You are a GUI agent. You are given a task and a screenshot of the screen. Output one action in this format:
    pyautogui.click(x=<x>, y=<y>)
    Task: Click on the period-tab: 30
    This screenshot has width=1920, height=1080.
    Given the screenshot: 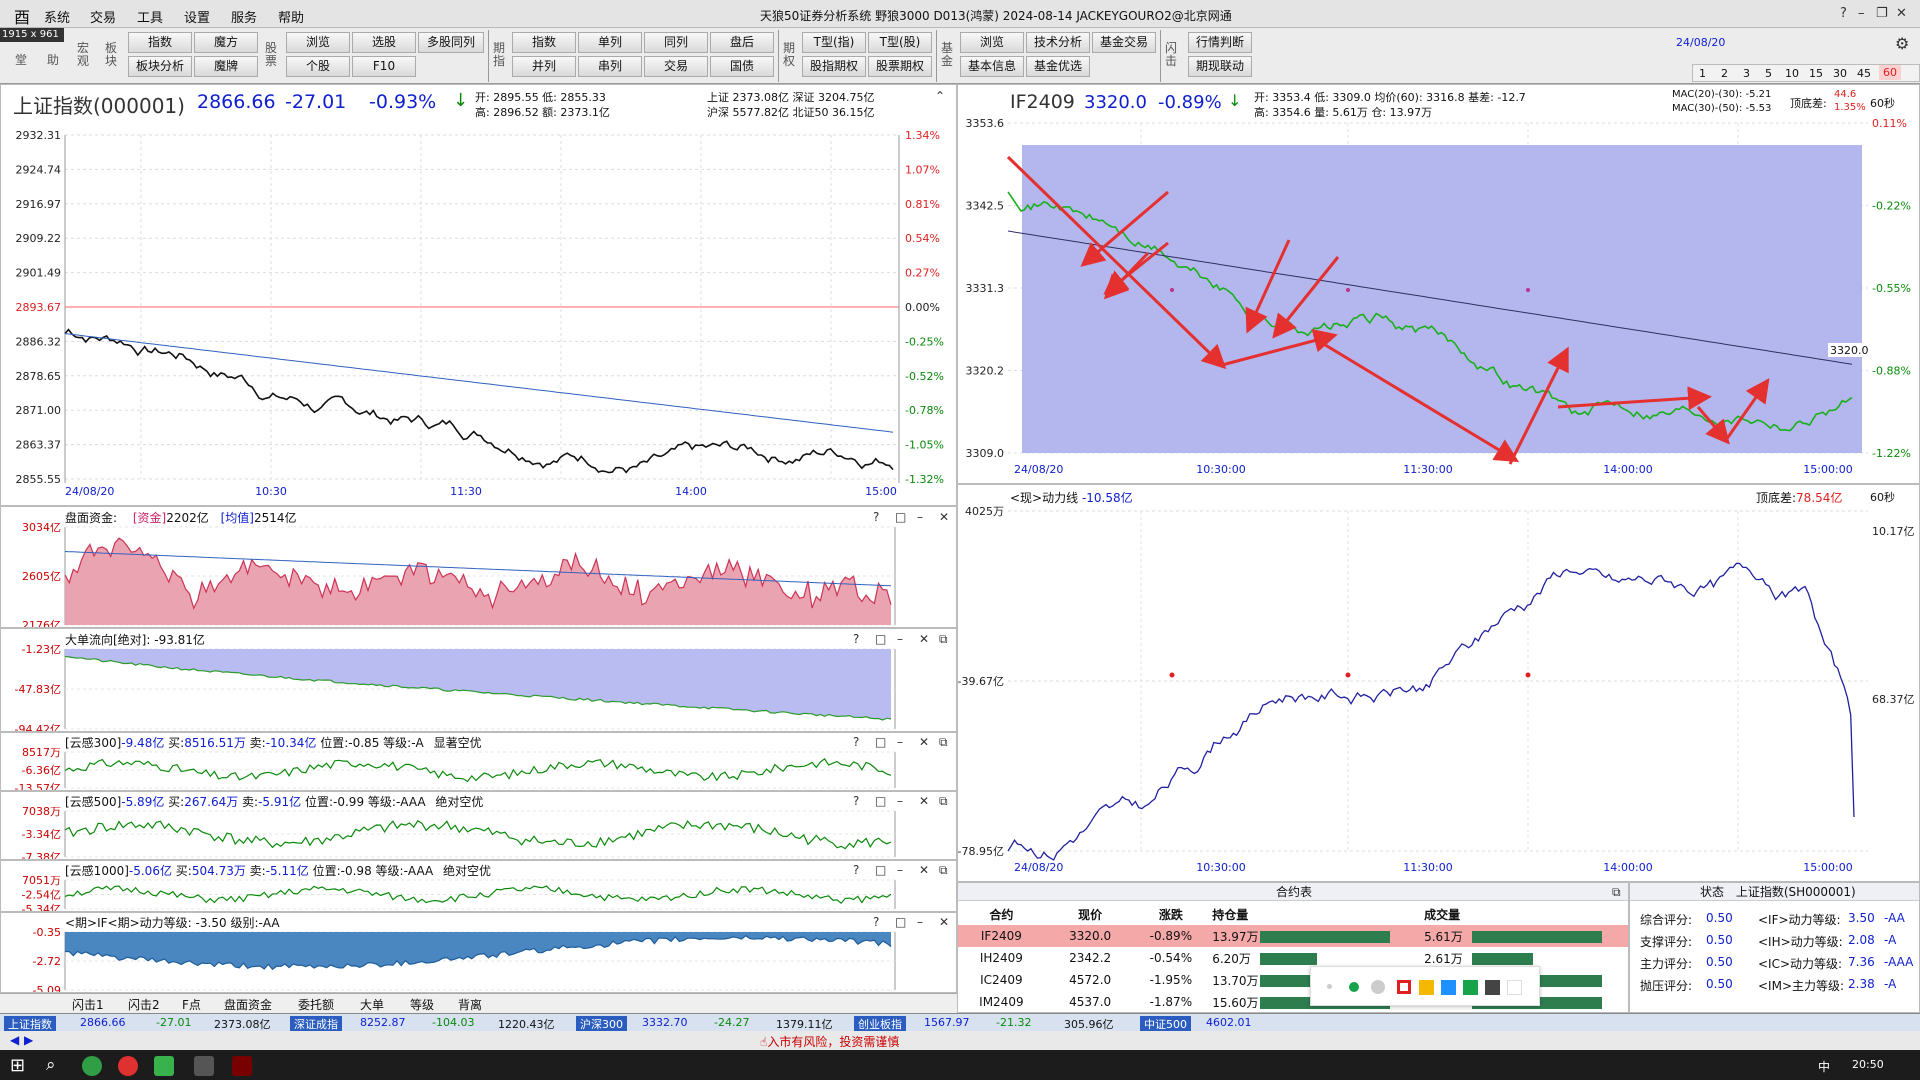 What is the action you would take?
    pyautogui.click(x=1840, y=73)
    